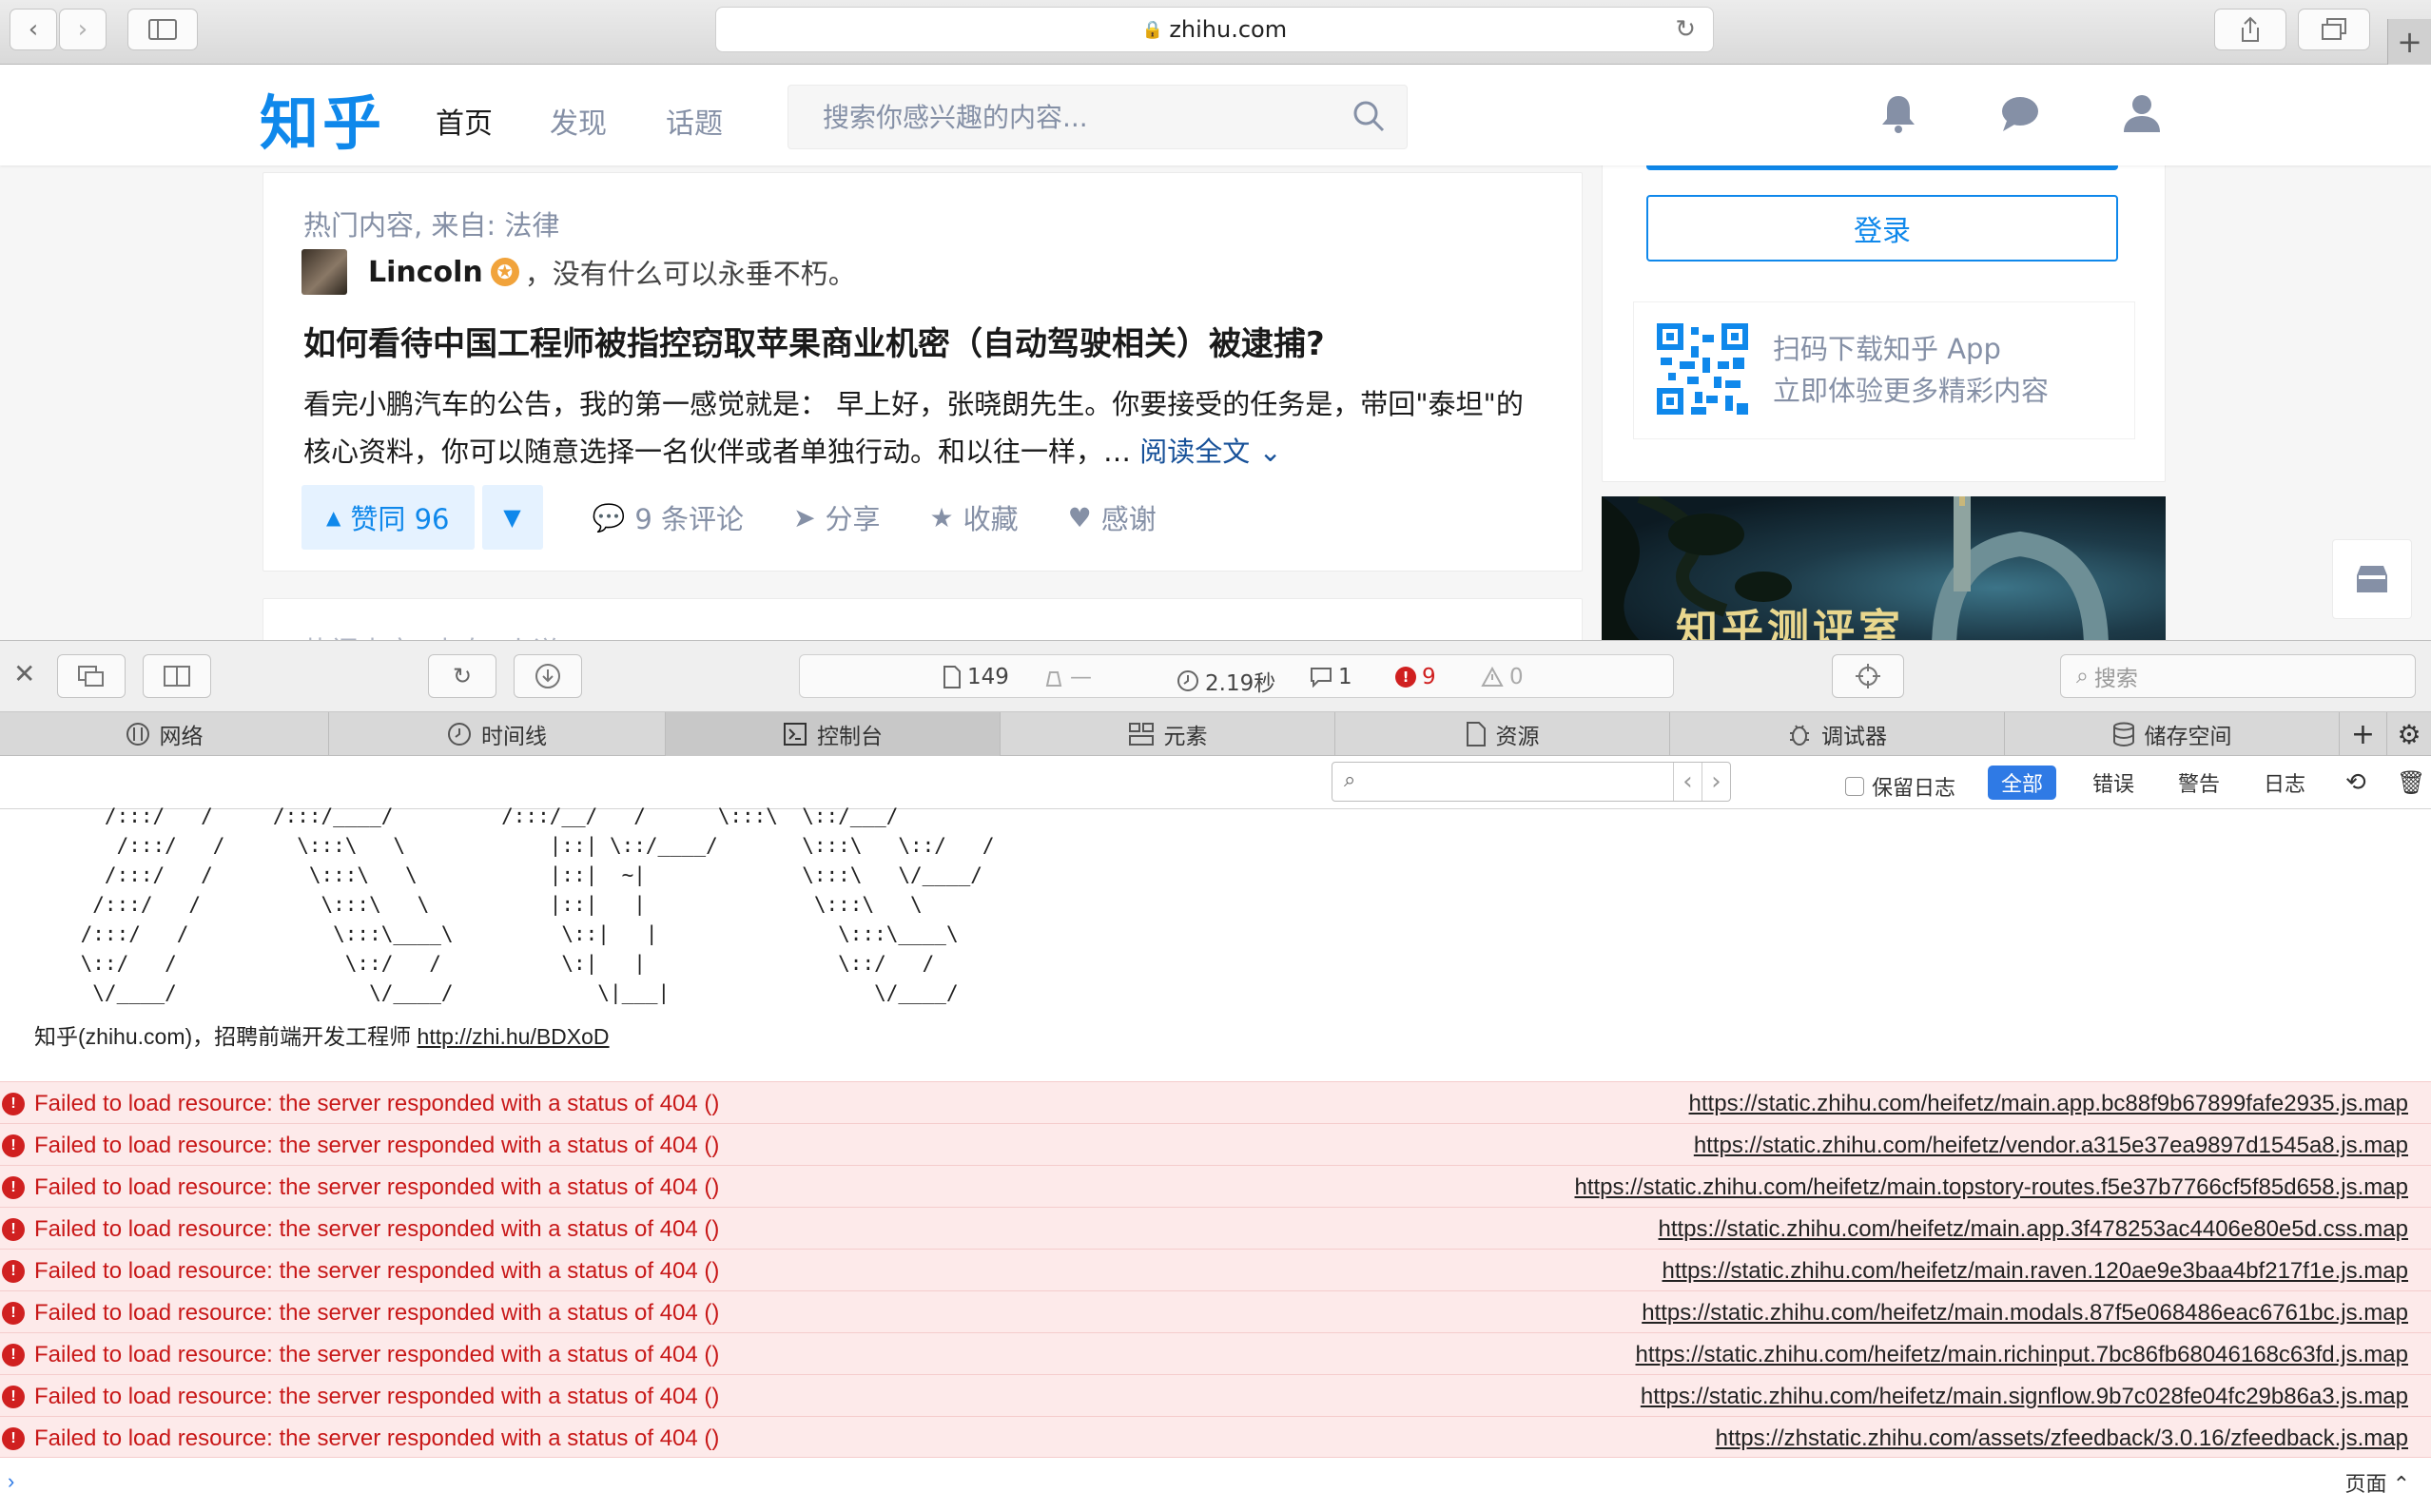  What do you see at coordinates (853, 519) in the screenshot?
I see `share-label: 分享` at bounding box center [853, 519].